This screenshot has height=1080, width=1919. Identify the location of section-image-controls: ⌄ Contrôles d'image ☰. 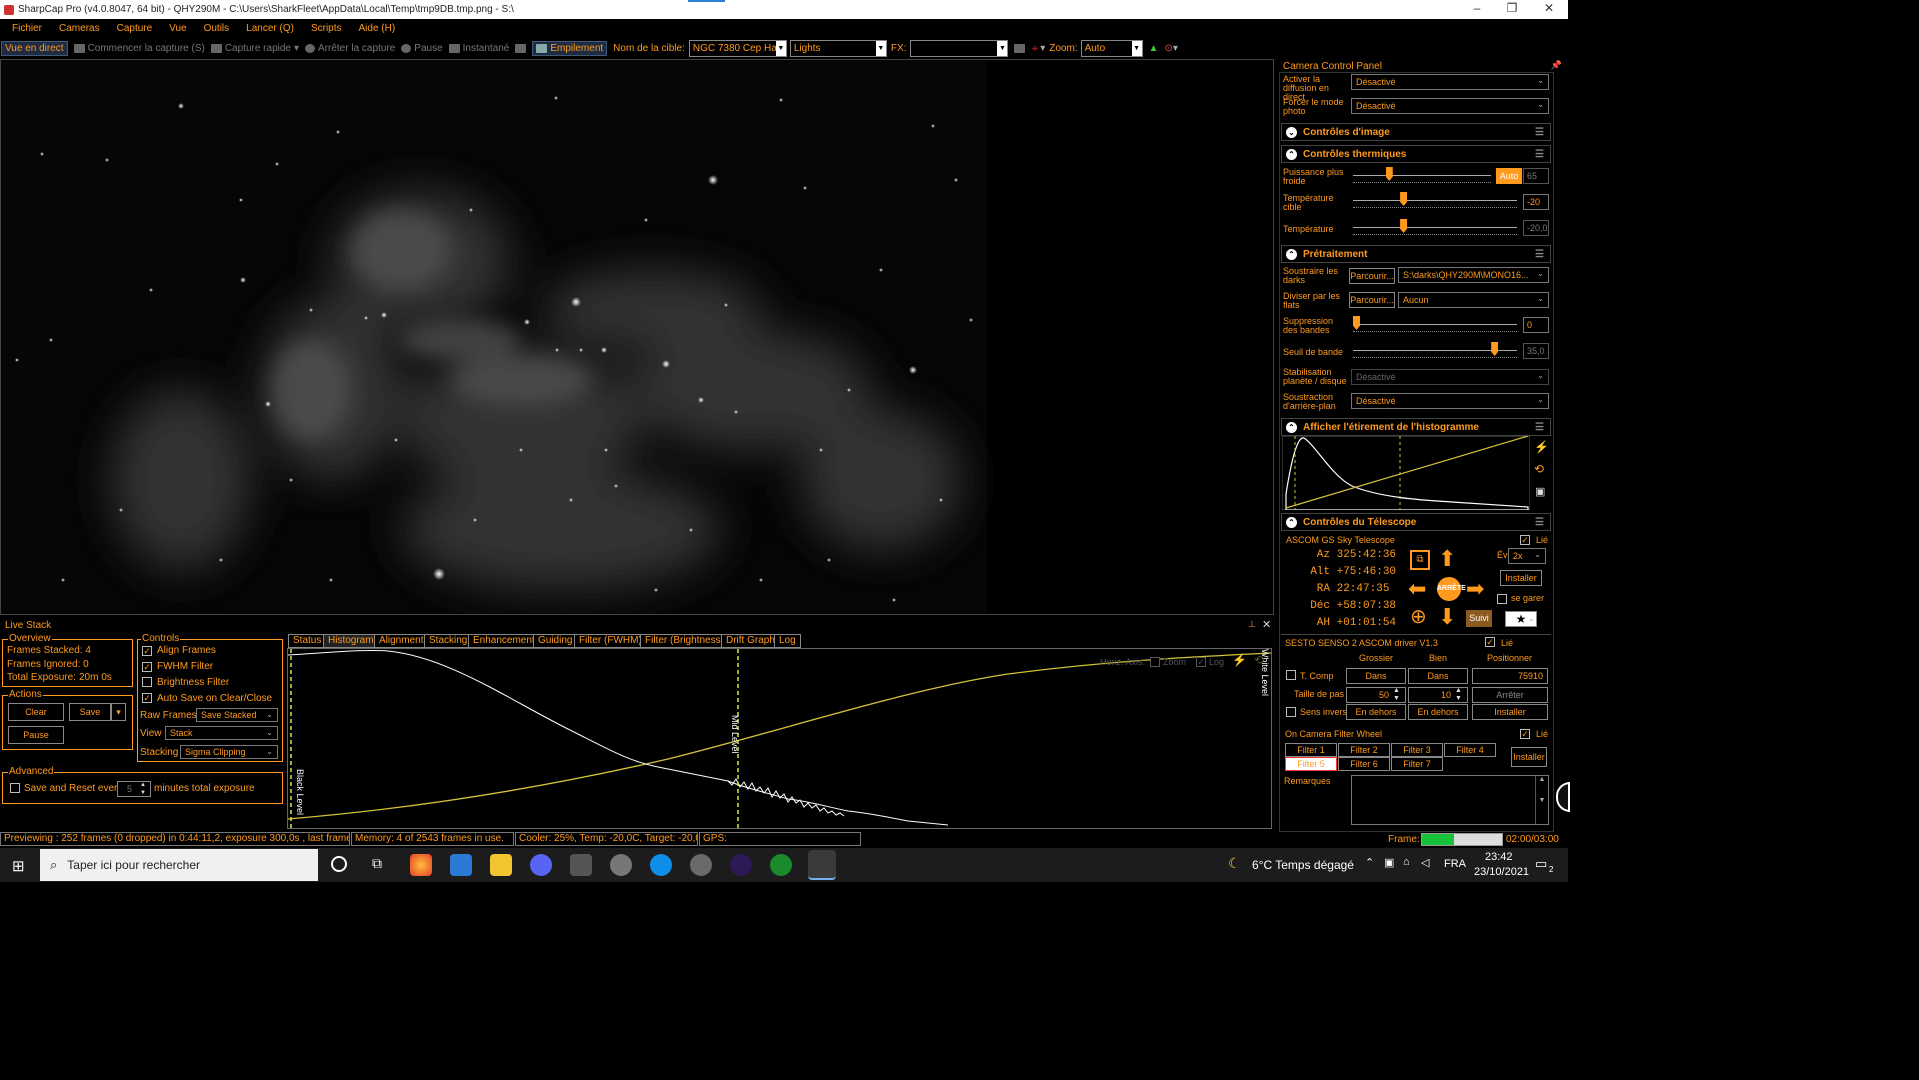
(1416, 132).